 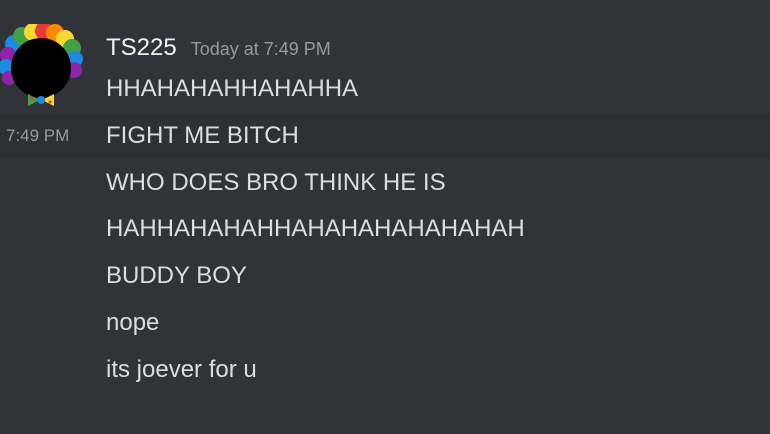 What do you see at coordinates (202, 135) in the screenshot?
I see `message-text: FIGHT ME BITCH` at bounding box center [202, 135].